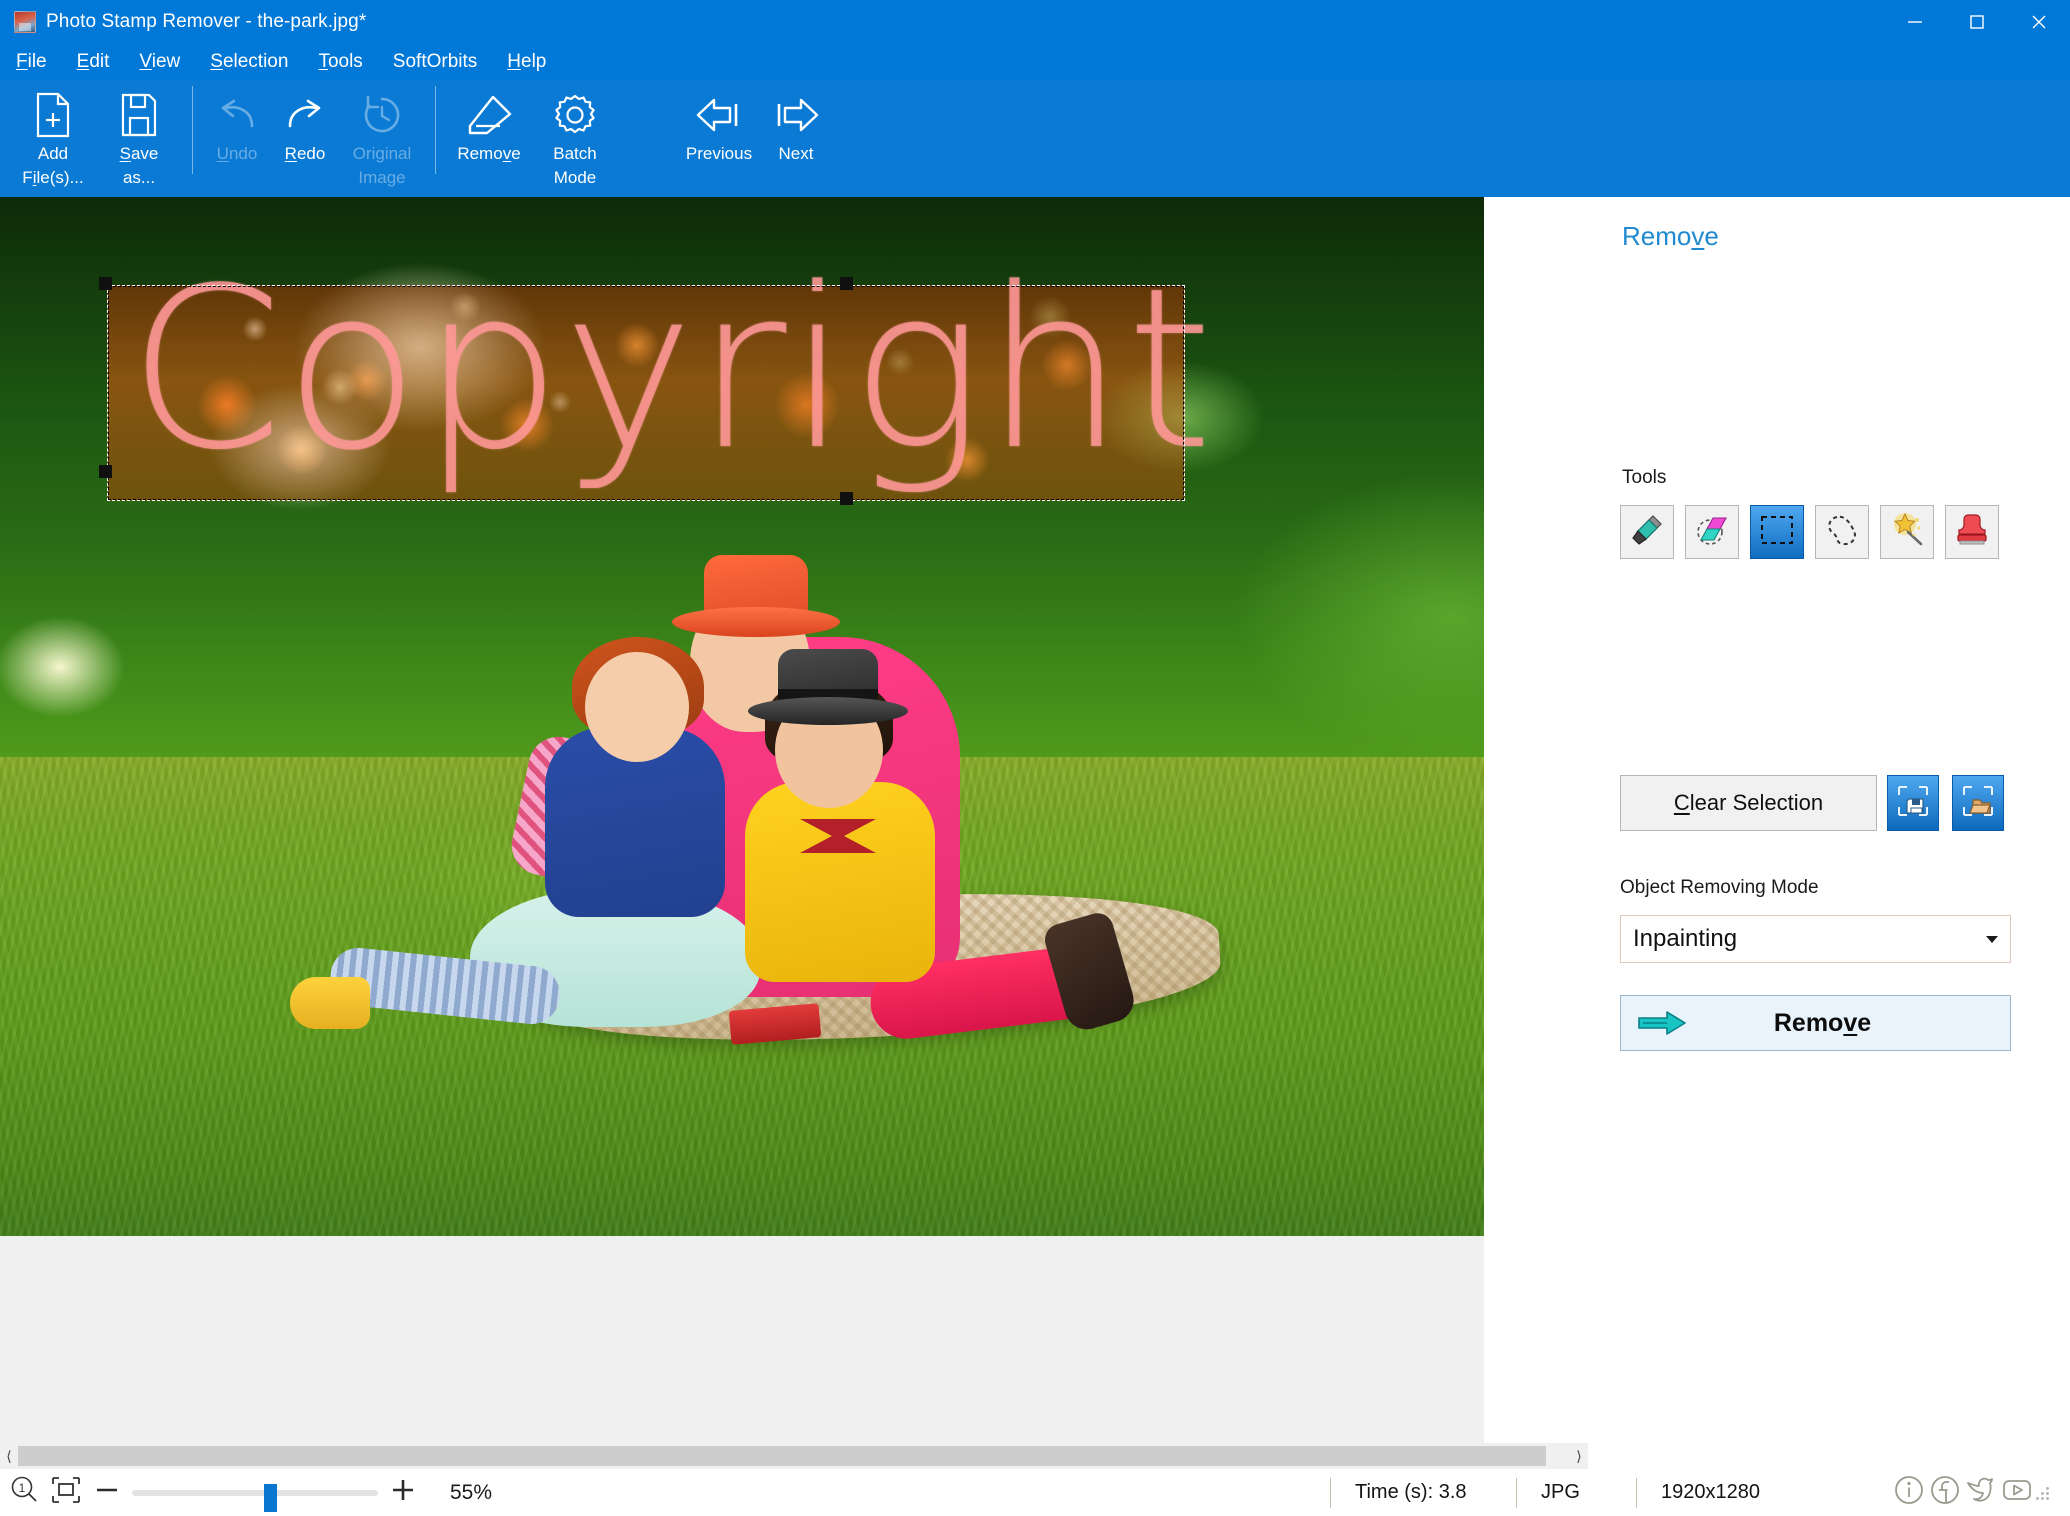 The height and width of the screenshot is (1516, 2070). Describe the element at coordinates (1579, 1456) in the screenshot. I see `scroll-right-arrow-icon: ⟩` at that location.